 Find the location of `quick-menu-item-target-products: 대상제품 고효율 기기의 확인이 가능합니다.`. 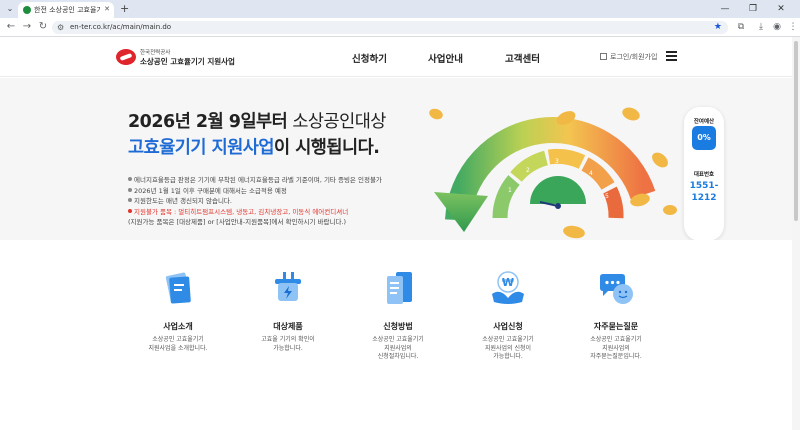

quick-menu-item-target-products: 대상제품 고효율 기기의 확인이 가능합니다. is located at coordinates (288, 310).